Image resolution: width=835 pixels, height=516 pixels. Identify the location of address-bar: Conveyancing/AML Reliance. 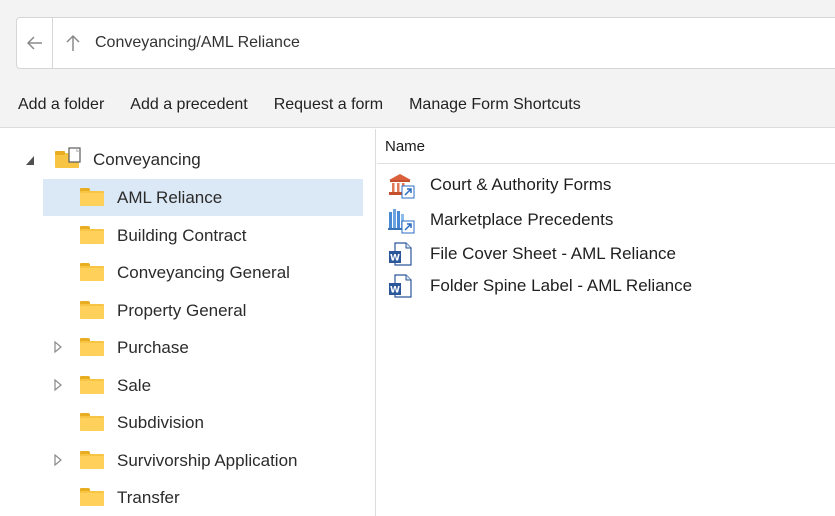
(425, 43).